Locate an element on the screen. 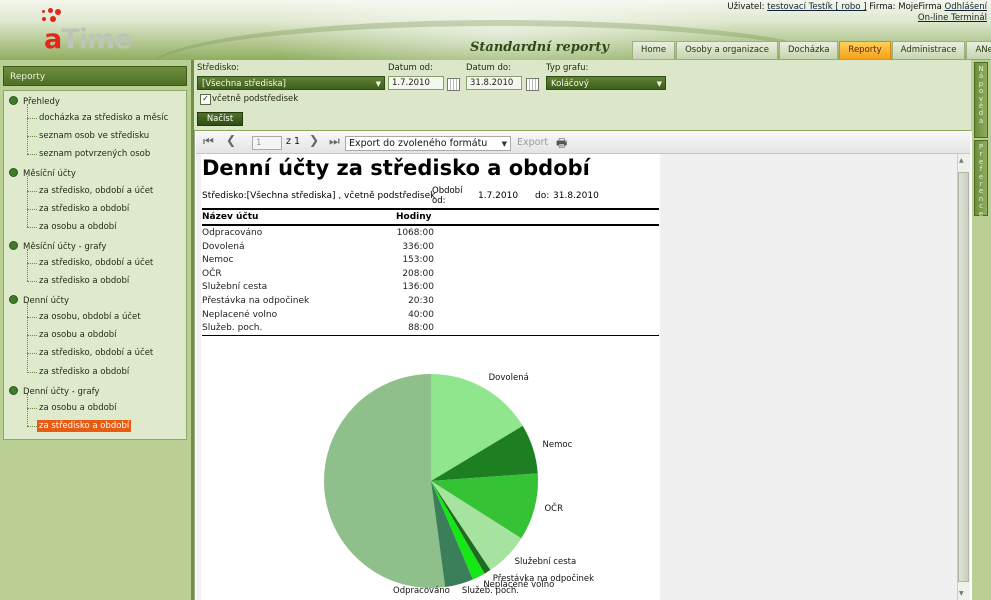  pie-label: OČR is located at coordinates (553, 508).